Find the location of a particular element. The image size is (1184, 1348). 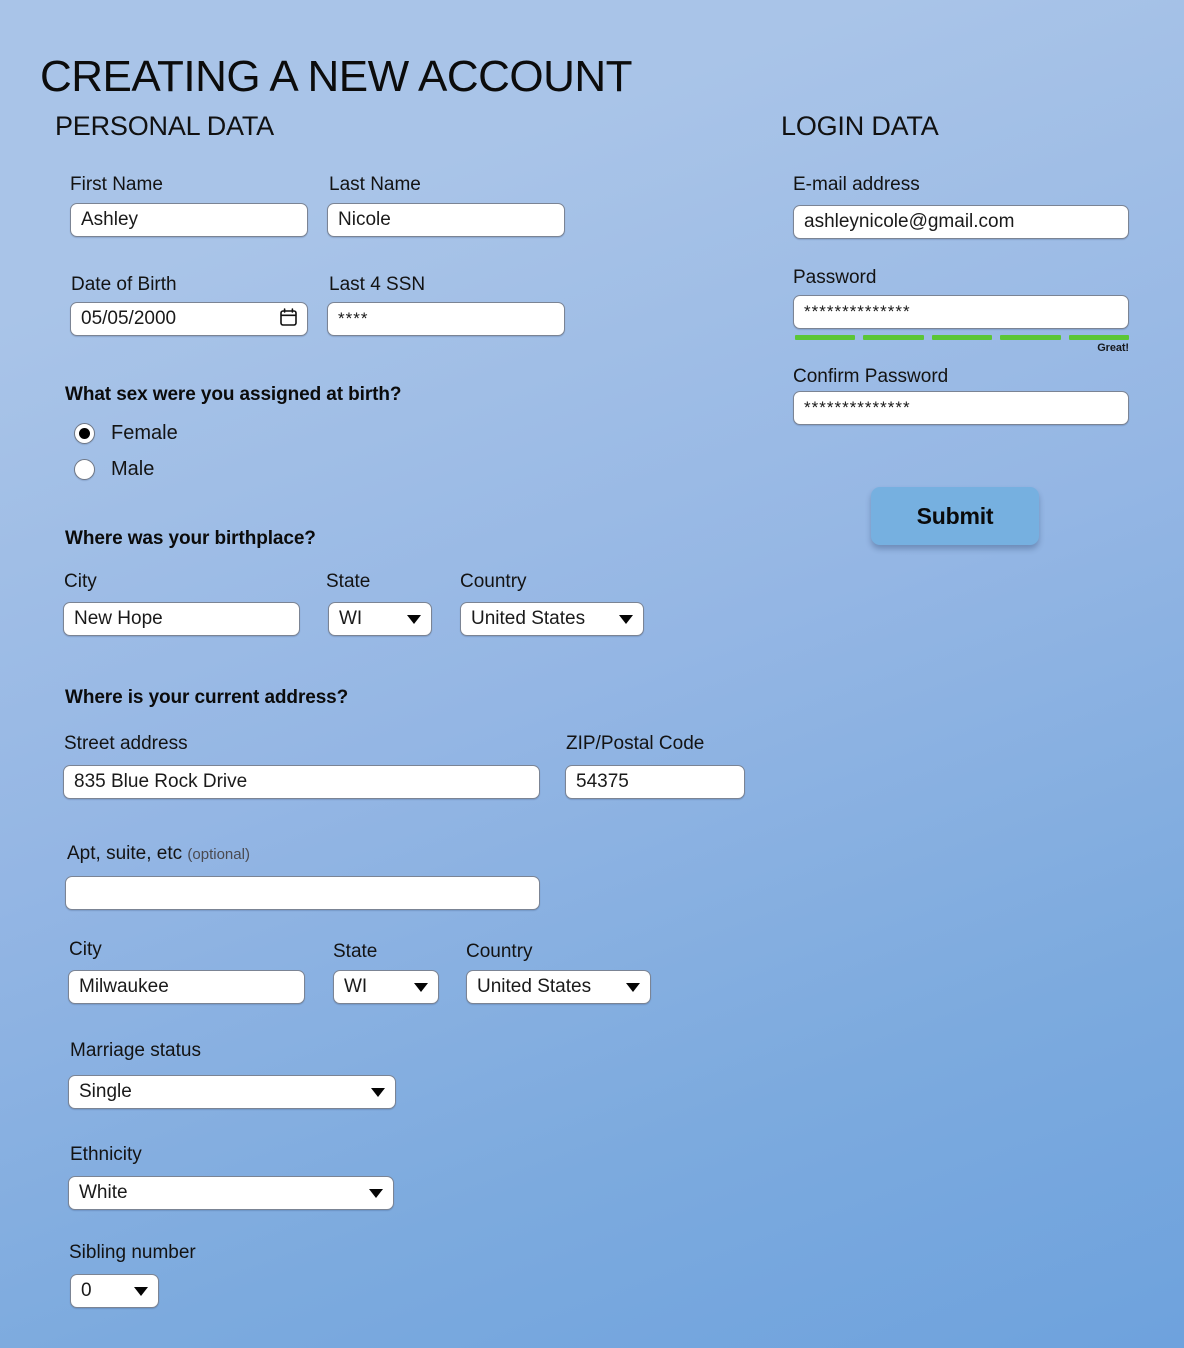

password-field: ************** is located at coordinates (961, 312).